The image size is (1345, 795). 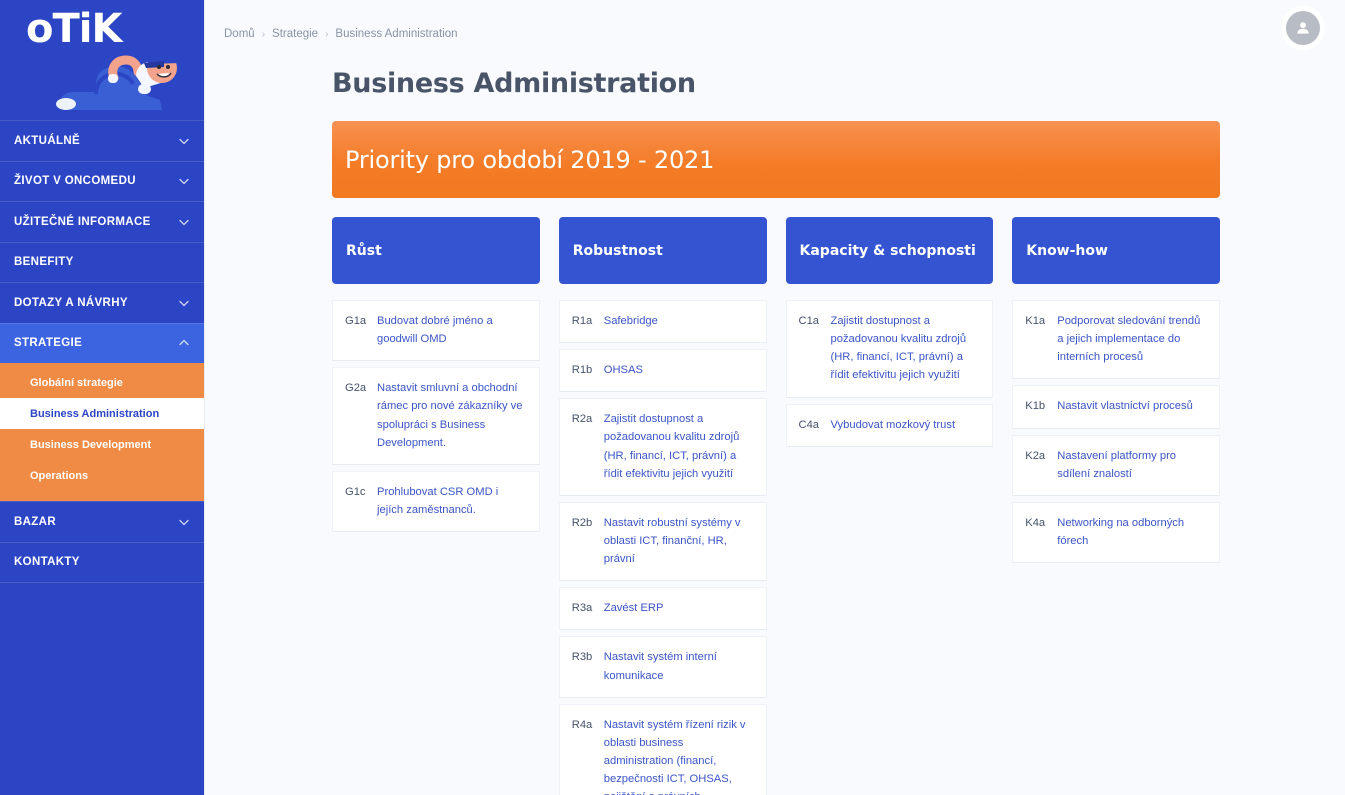 What do you see at coordinates (102, 562) in the screenshot?
I see `sidebar-item-kontakty: KONTAKTY` at bounding box center [102, 562].